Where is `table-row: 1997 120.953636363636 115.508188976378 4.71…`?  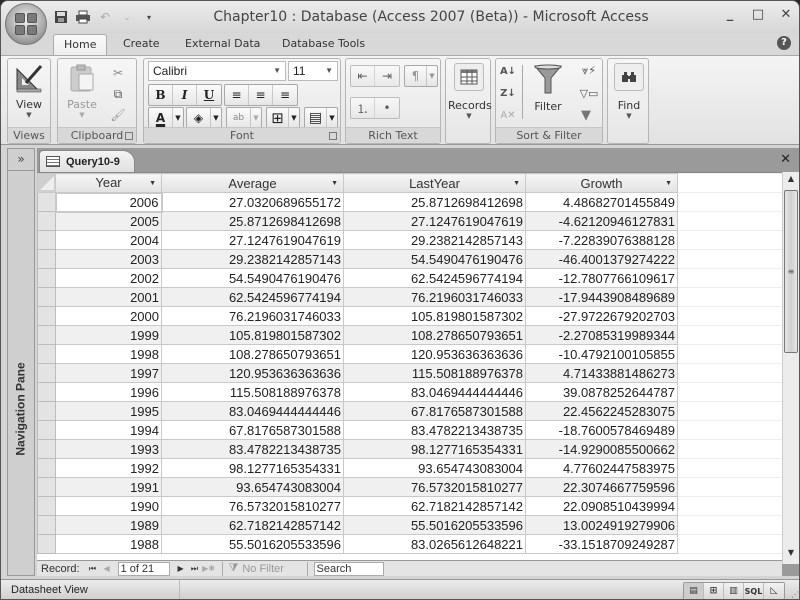 table-row: 1997 120.953636363636 115.508188976378 4.71… is located at coordinates (410, 373).